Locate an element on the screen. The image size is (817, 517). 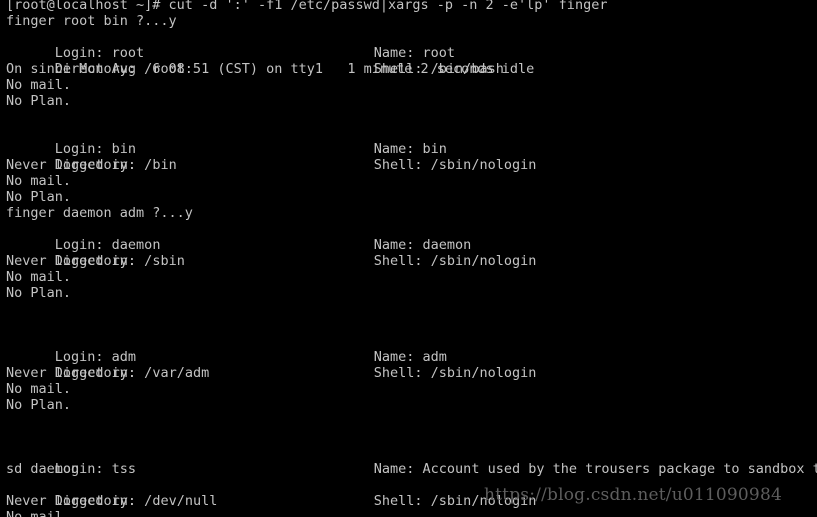
xargs-confirm-prompt-2: finger daemon adm ?...y is located at coordinates (99, 213).